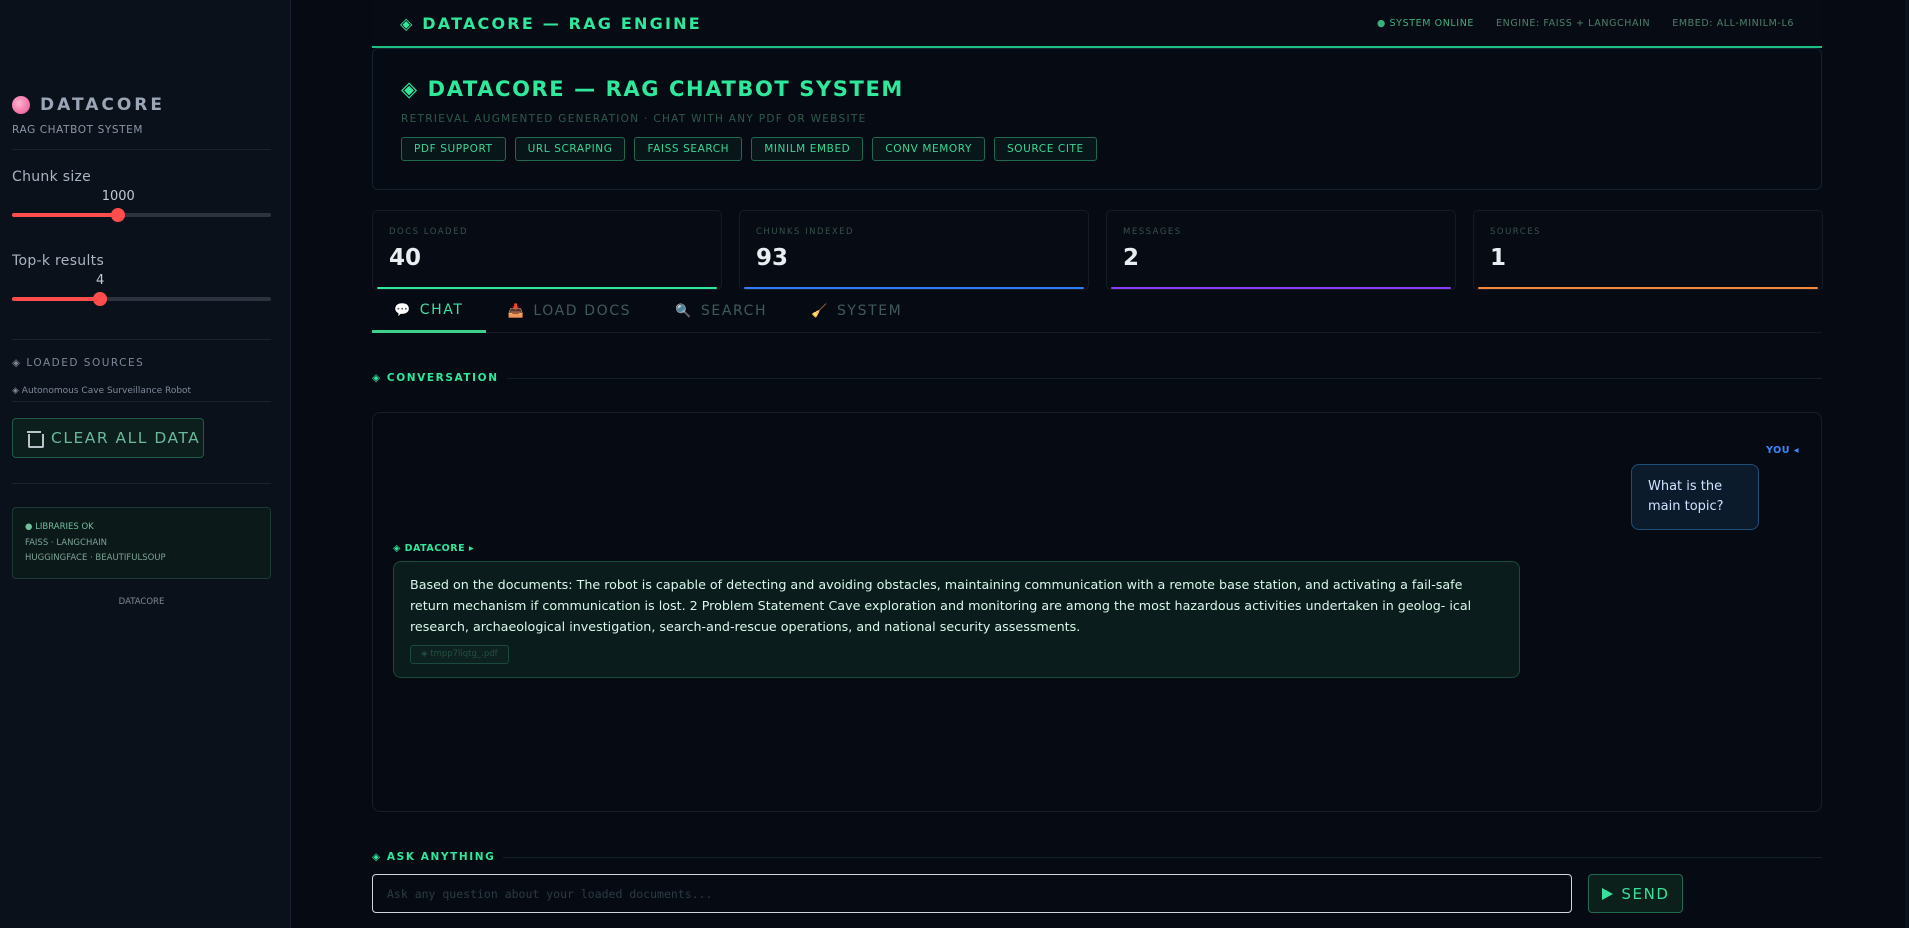 This screenshot has height=928, width=1909. What do you see at coordinates (1426, 23) in the screenshot?
I see `system-online-status: ● SYSTEM ONLINE` at bounding box center [1426, 23].